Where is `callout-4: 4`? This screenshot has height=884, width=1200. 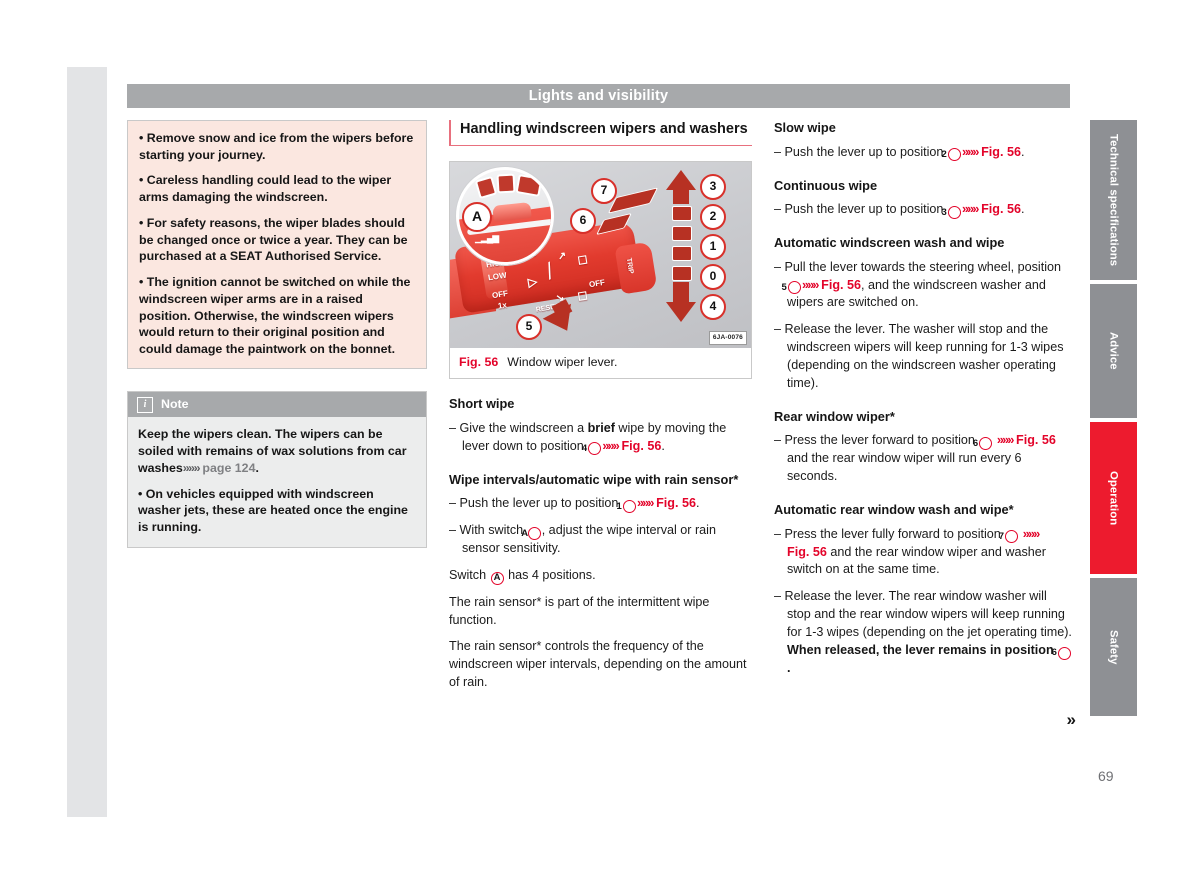 callout-4: 4 is located at coordinates (713, 306).